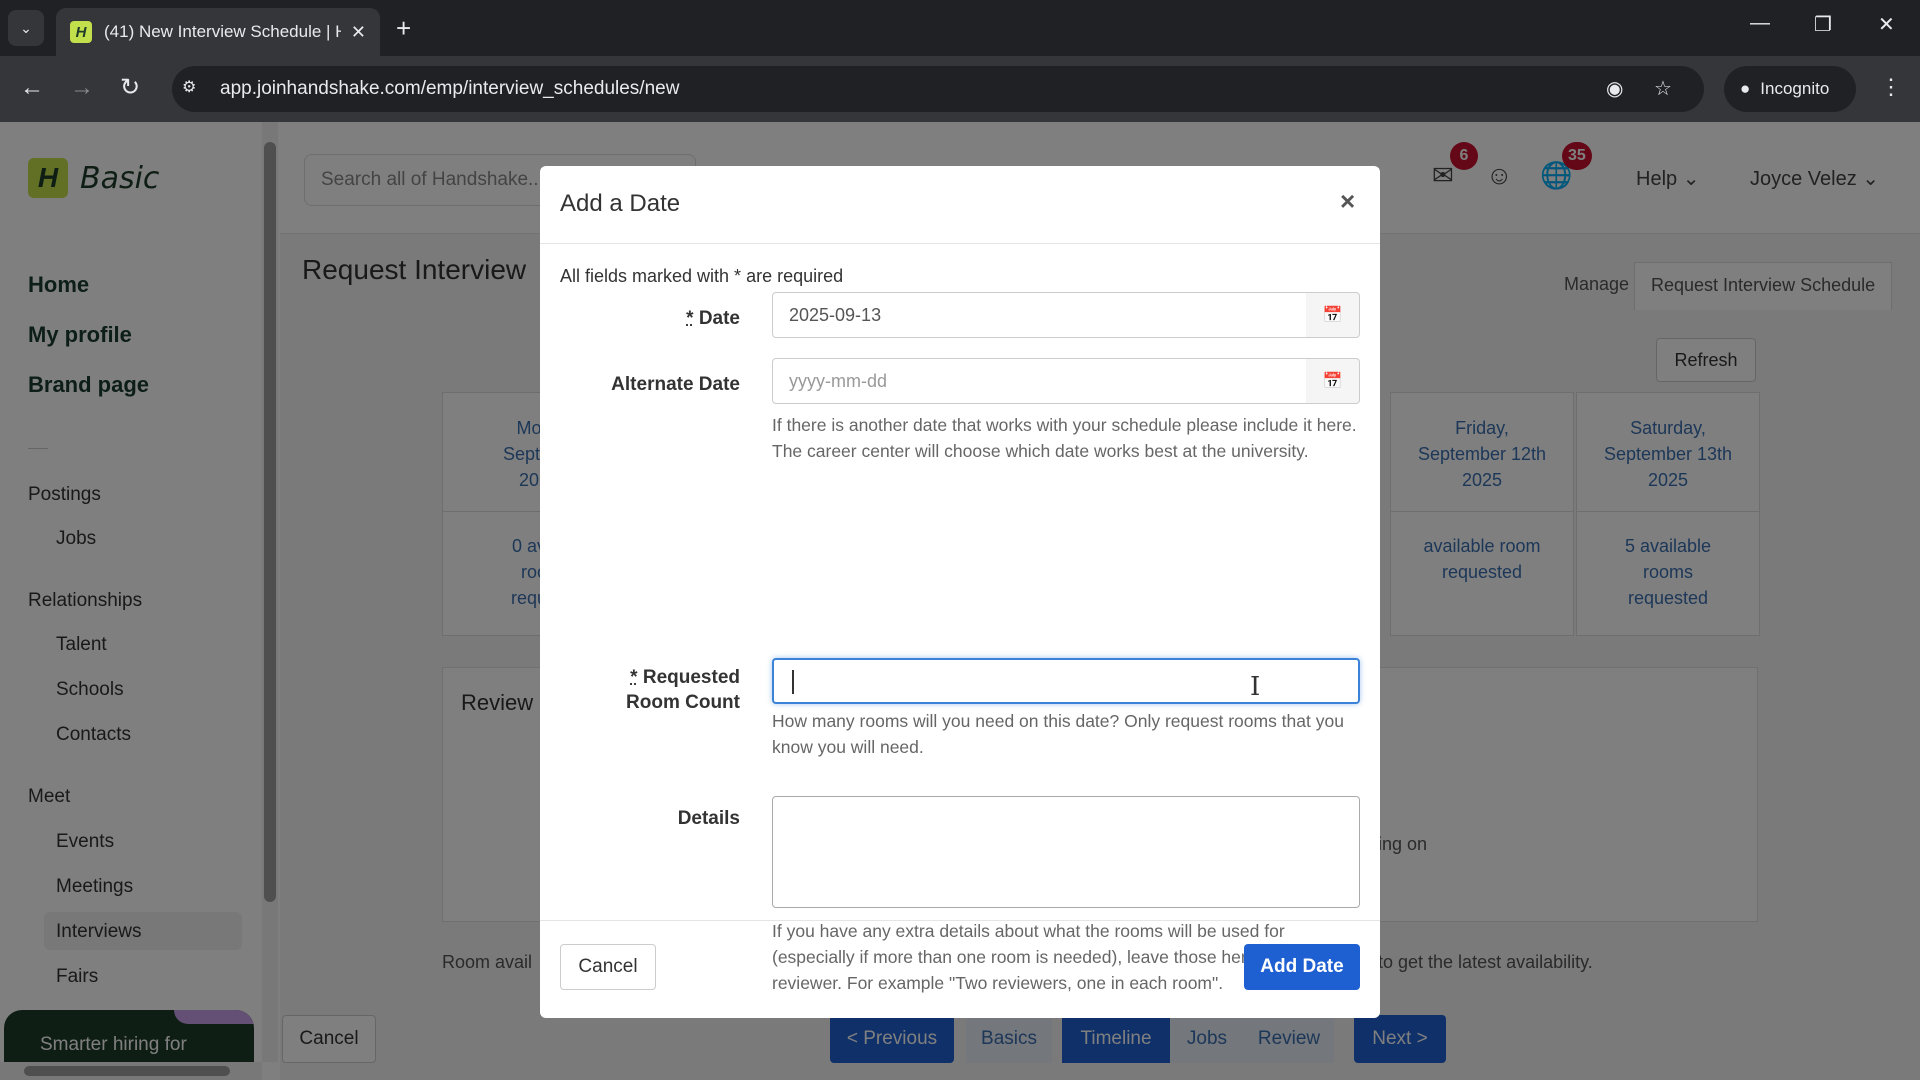 The image size is (1920, 1080). I want to click on forward-arrow-icon: →, so click(82, 88).